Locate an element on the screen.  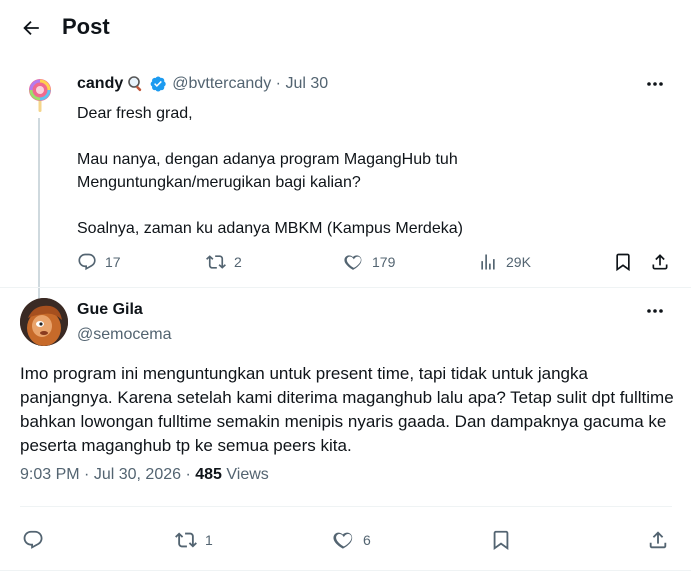
post-actions: 17 2 179 29K is located at coordinates (345, 262).